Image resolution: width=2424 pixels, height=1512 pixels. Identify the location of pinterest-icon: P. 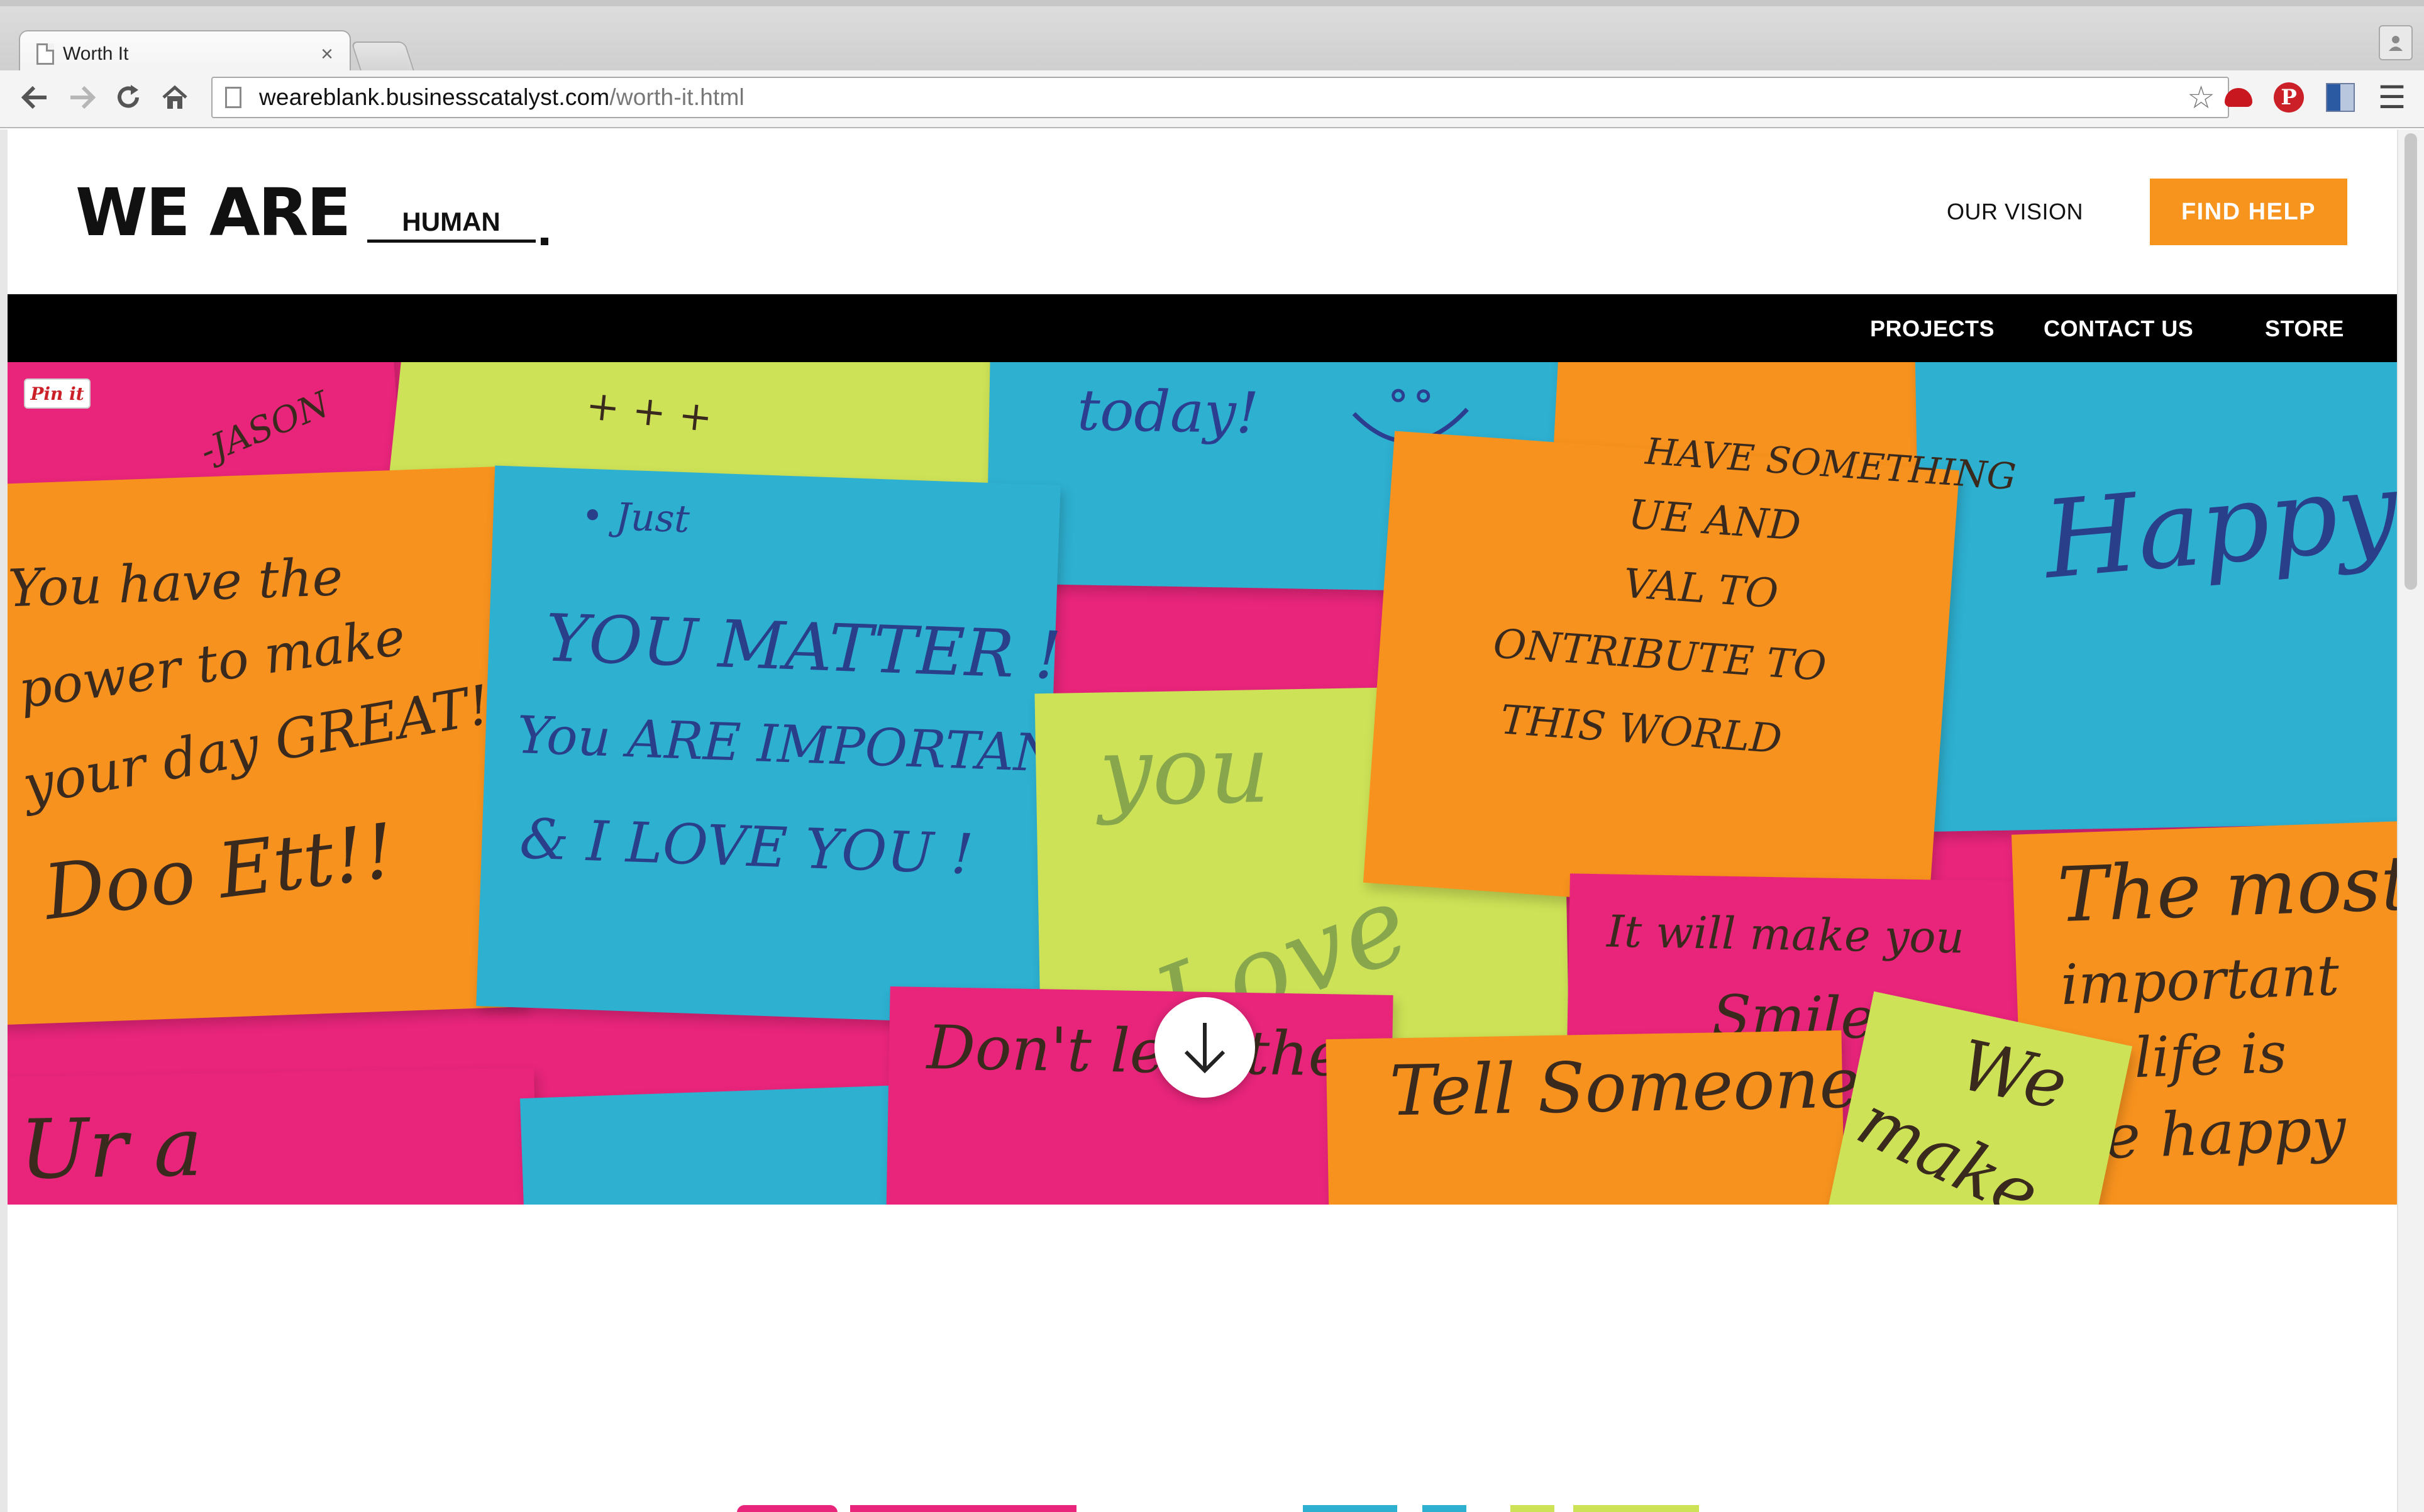
(2289, 97).